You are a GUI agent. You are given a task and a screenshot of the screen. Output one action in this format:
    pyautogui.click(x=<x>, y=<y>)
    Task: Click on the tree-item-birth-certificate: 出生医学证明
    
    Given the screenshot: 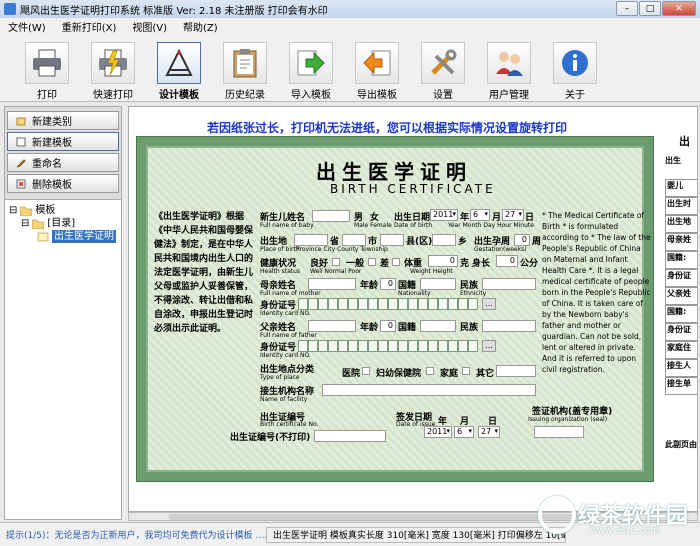 What is the action you would take?
    pyautogui.click(x=63, y=236)
    